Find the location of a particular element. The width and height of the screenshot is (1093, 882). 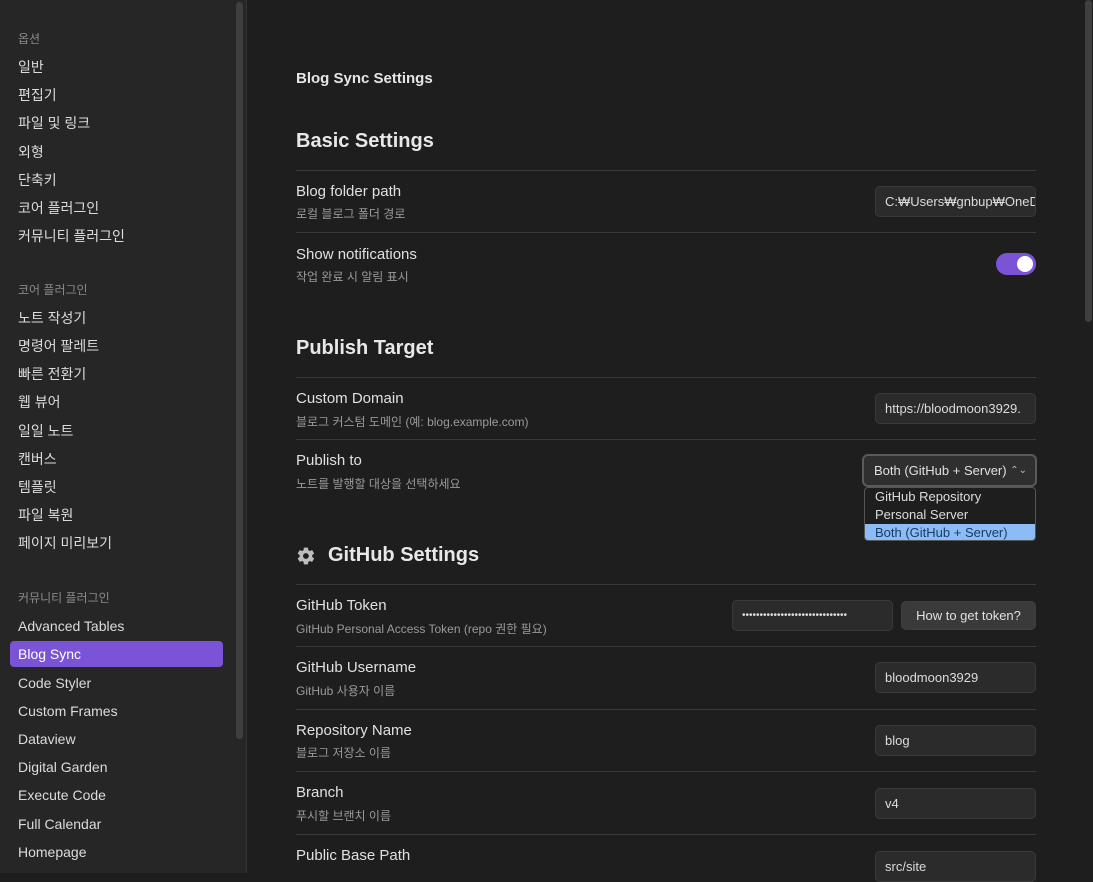

sidebar-item-editor: 편집기 is located at coordinates (116, 95).